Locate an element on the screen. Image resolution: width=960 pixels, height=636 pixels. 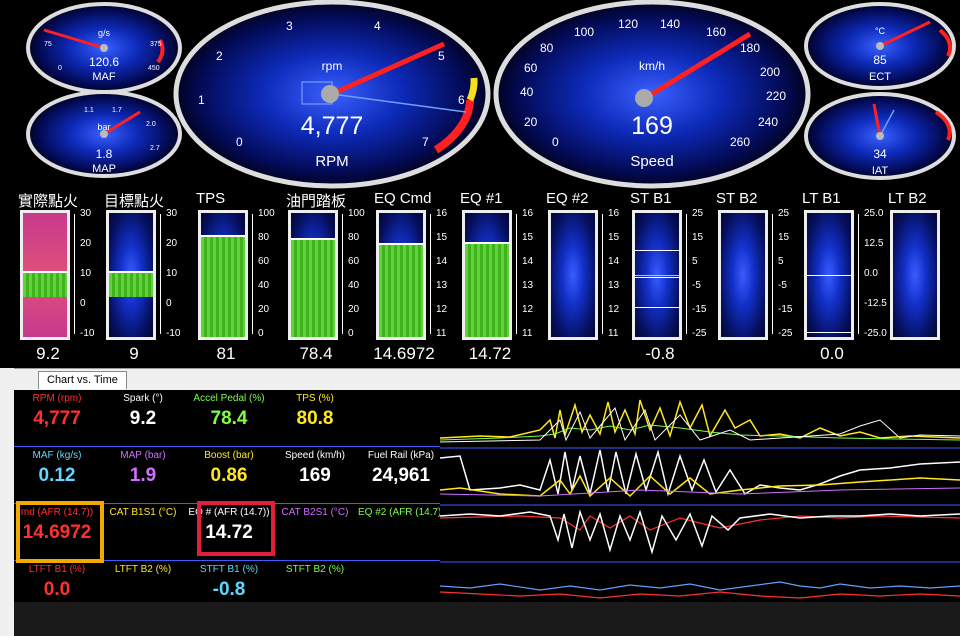
value-cell: CAT B2S1 (°C) is located at coordinates (315, 530).